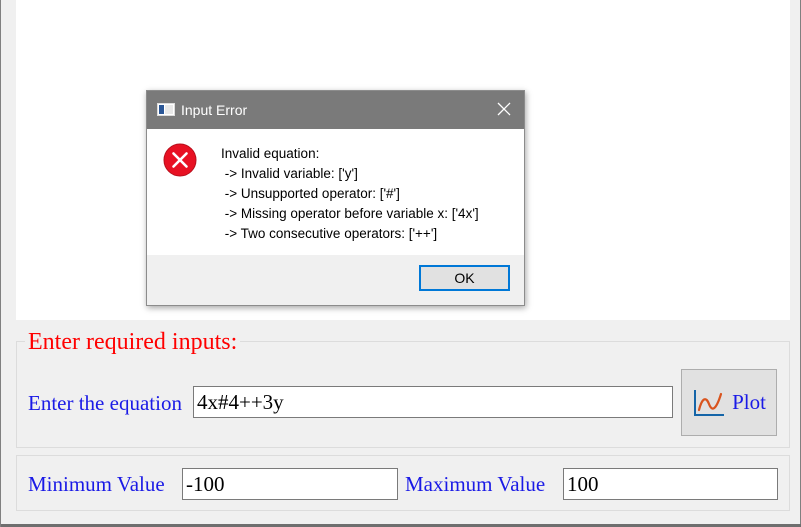 This screenshot has width=801, height=527. I want to click on close-icon, so click(504, 109).